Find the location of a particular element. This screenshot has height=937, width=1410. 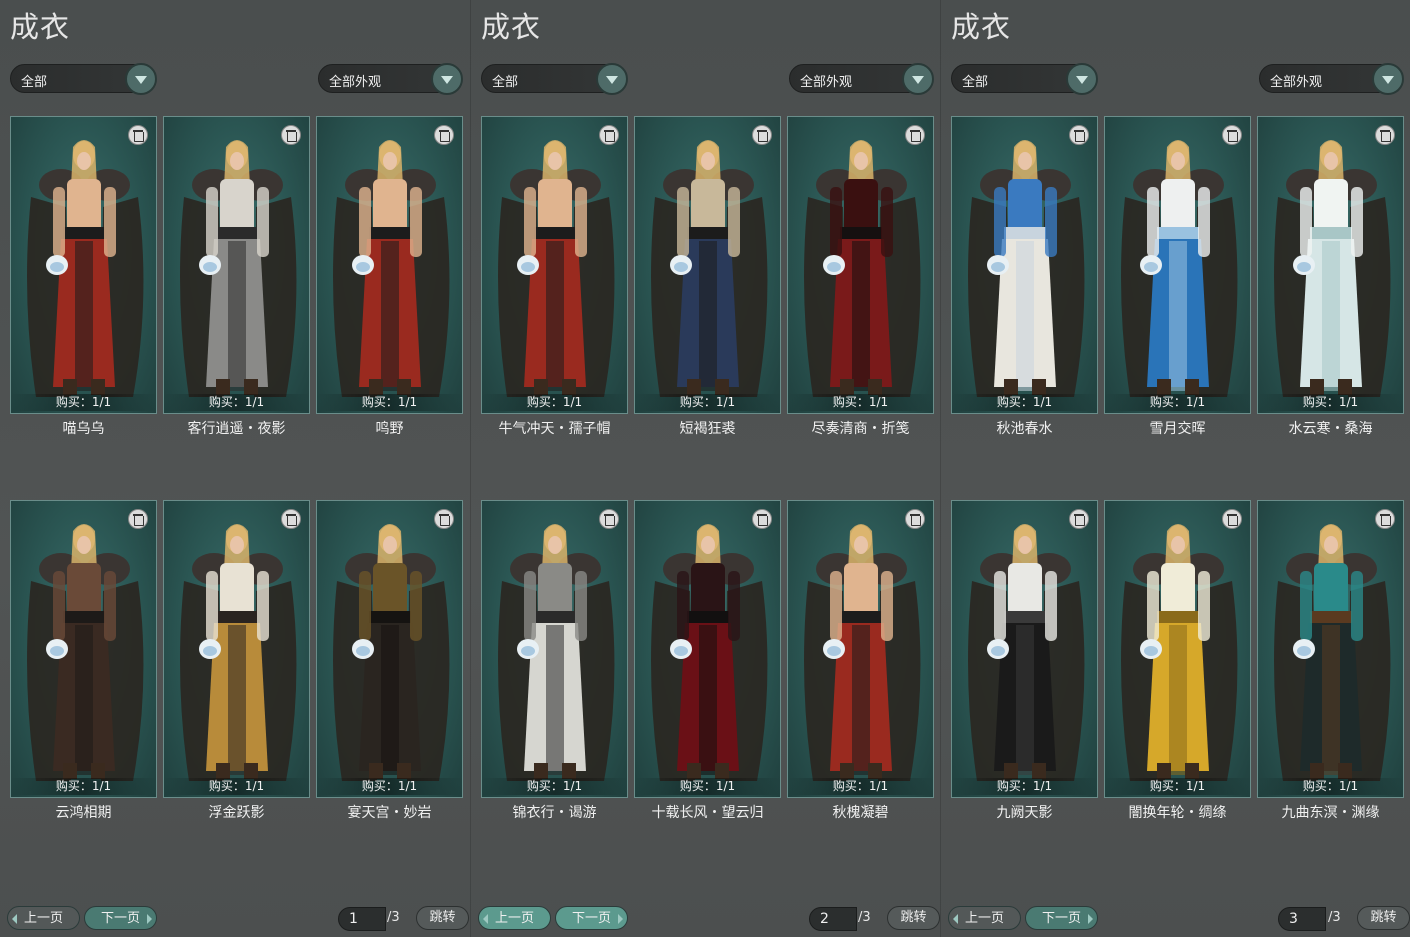

outfit-name: 十载长风・望云归 is located at coordinates (707, 813).